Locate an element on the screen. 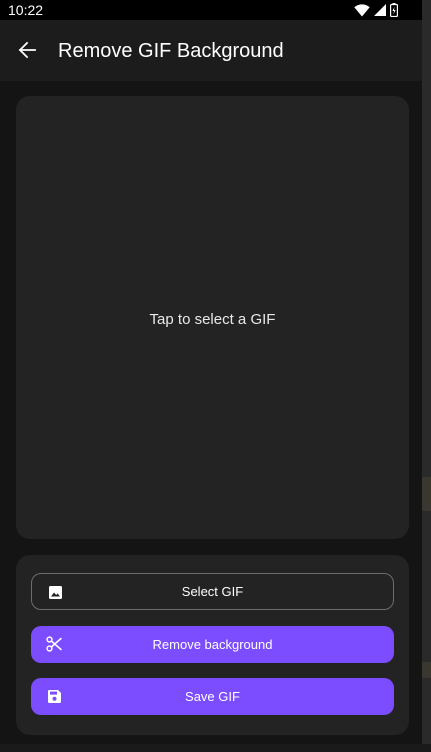 The width and height of the screenshot is (431, 752). cellular-signal-icon is located at coordinates (380, 10).